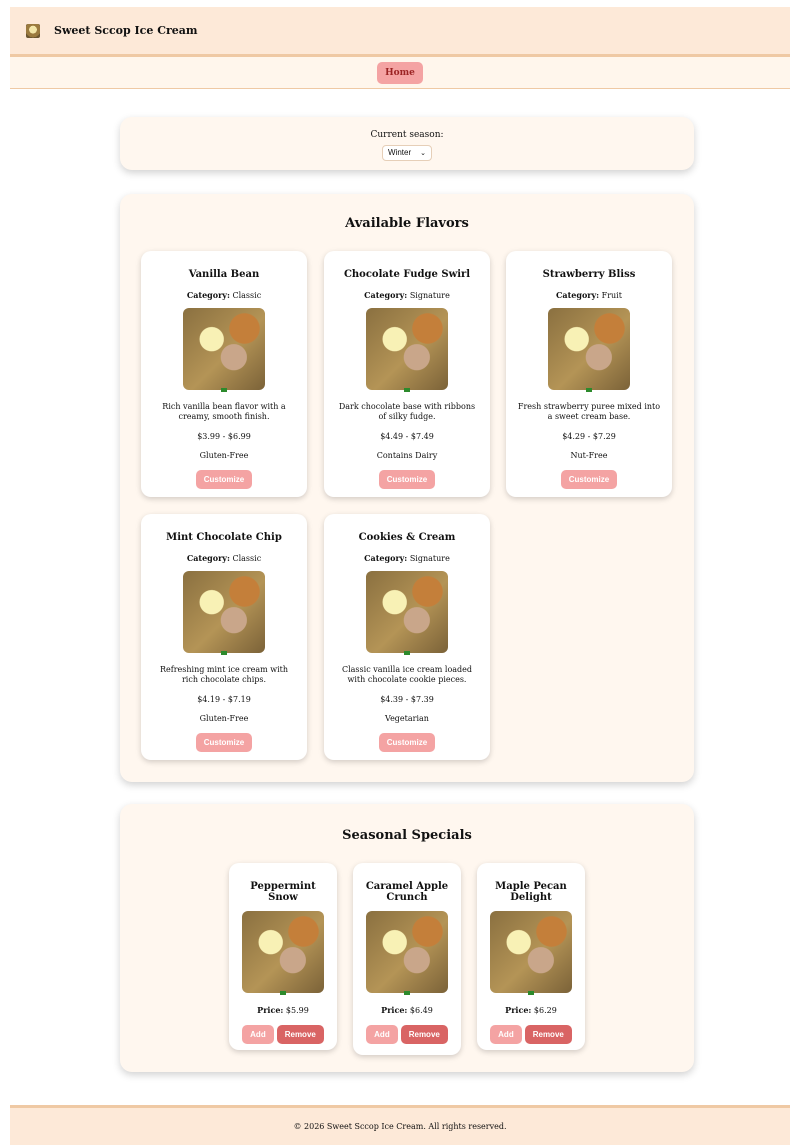  What do you see at coordinates (407, 835) in the screenshot?
I see `specials-title: Seasonal Specials` at bounding box center [407, 835].